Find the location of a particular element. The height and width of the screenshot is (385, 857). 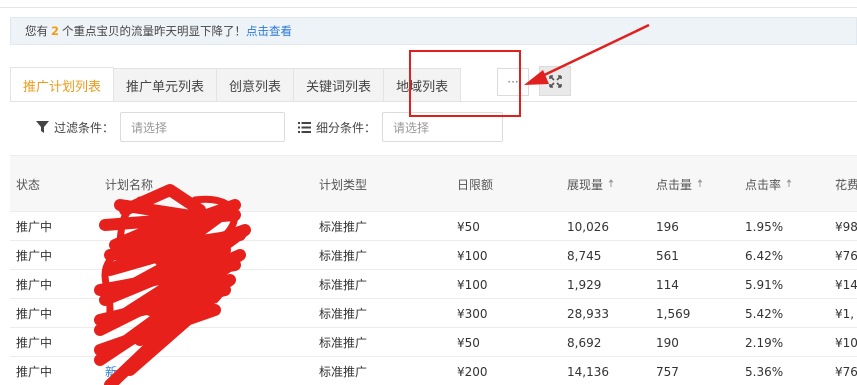

cell-daily-budget: ¥300 is located at coordinates (472, 313).